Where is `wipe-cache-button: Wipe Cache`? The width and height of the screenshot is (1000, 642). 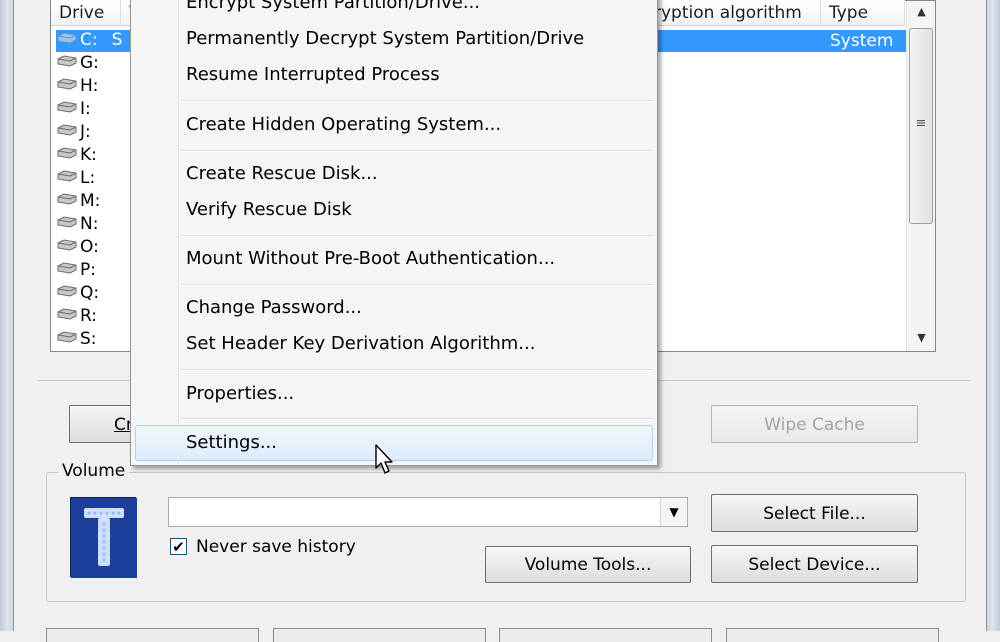 wipe-cache-button: Wipe Cache is located at coordinates (814, 424).